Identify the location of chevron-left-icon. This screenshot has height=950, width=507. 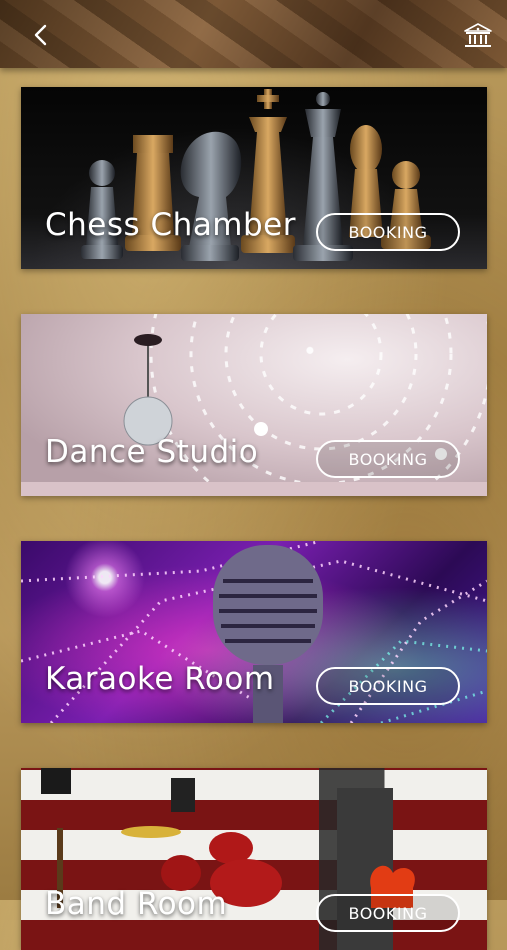
(40, 35).